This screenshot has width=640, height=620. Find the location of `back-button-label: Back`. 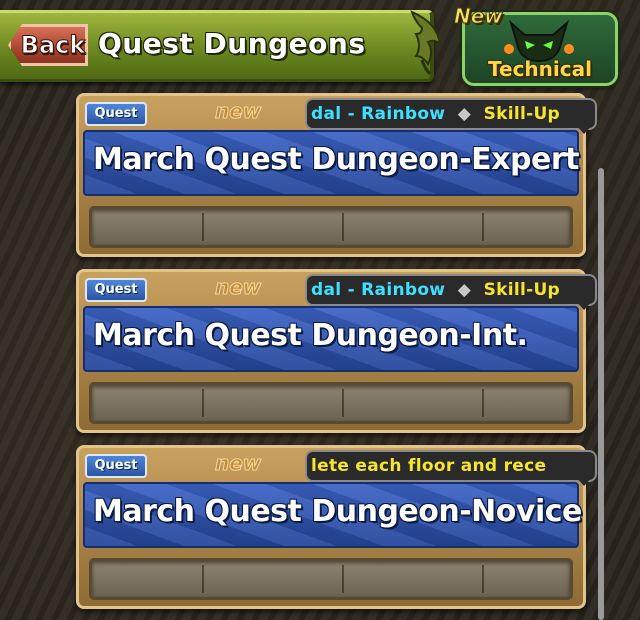

back-button-label: Back is located at coordinates (53, 45).